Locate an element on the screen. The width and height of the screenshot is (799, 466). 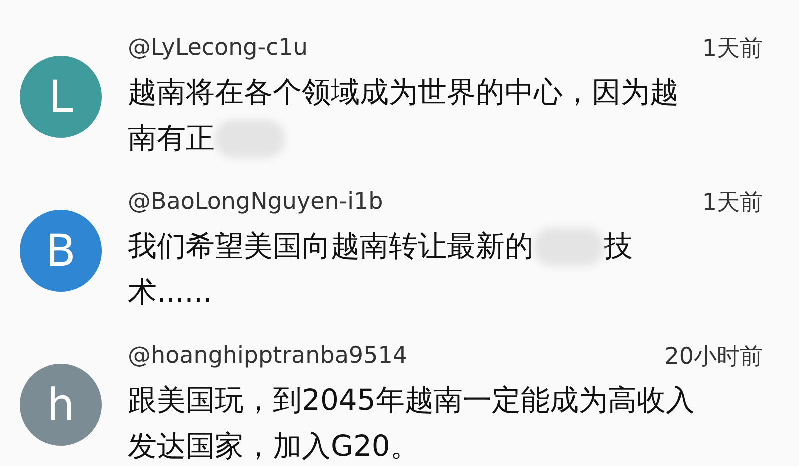
username: @hoanghipptranba9514 is located at coordinates (268, 356).